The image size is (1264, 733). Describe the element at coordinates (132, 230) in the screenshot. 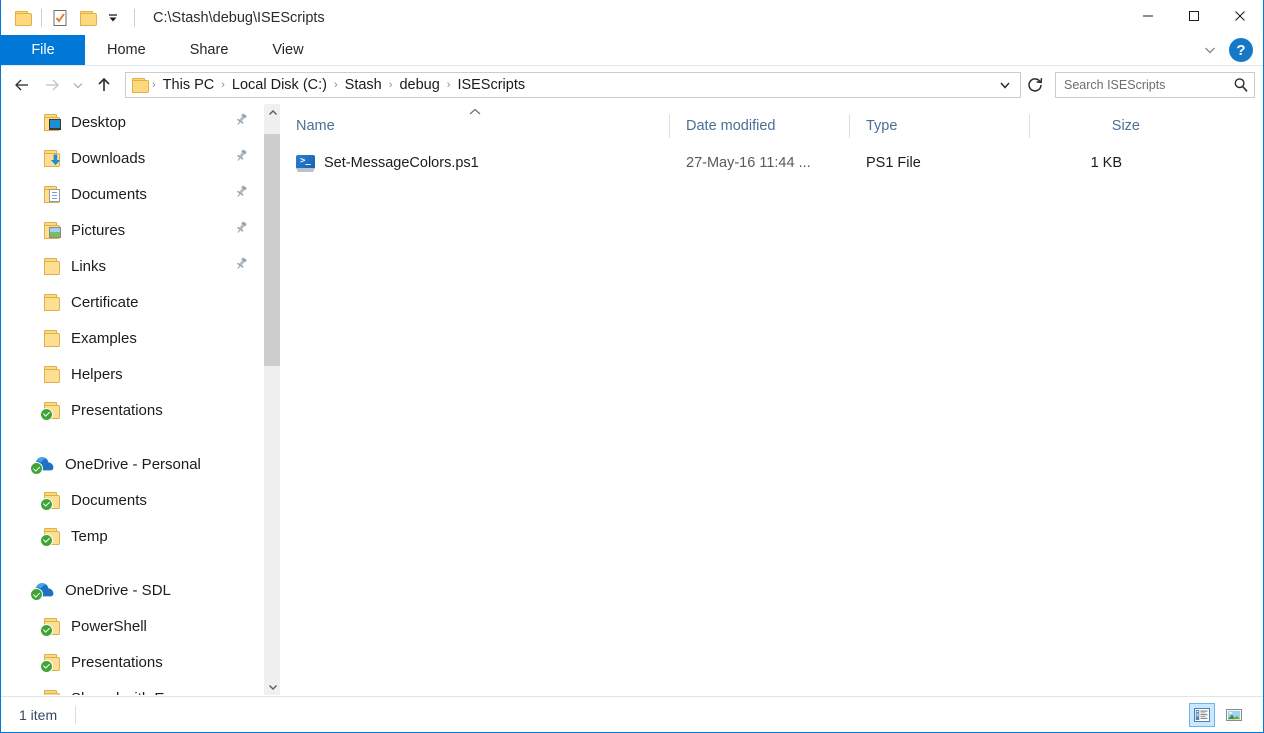

I see `nav-item-pictures: Pictures` at that location.